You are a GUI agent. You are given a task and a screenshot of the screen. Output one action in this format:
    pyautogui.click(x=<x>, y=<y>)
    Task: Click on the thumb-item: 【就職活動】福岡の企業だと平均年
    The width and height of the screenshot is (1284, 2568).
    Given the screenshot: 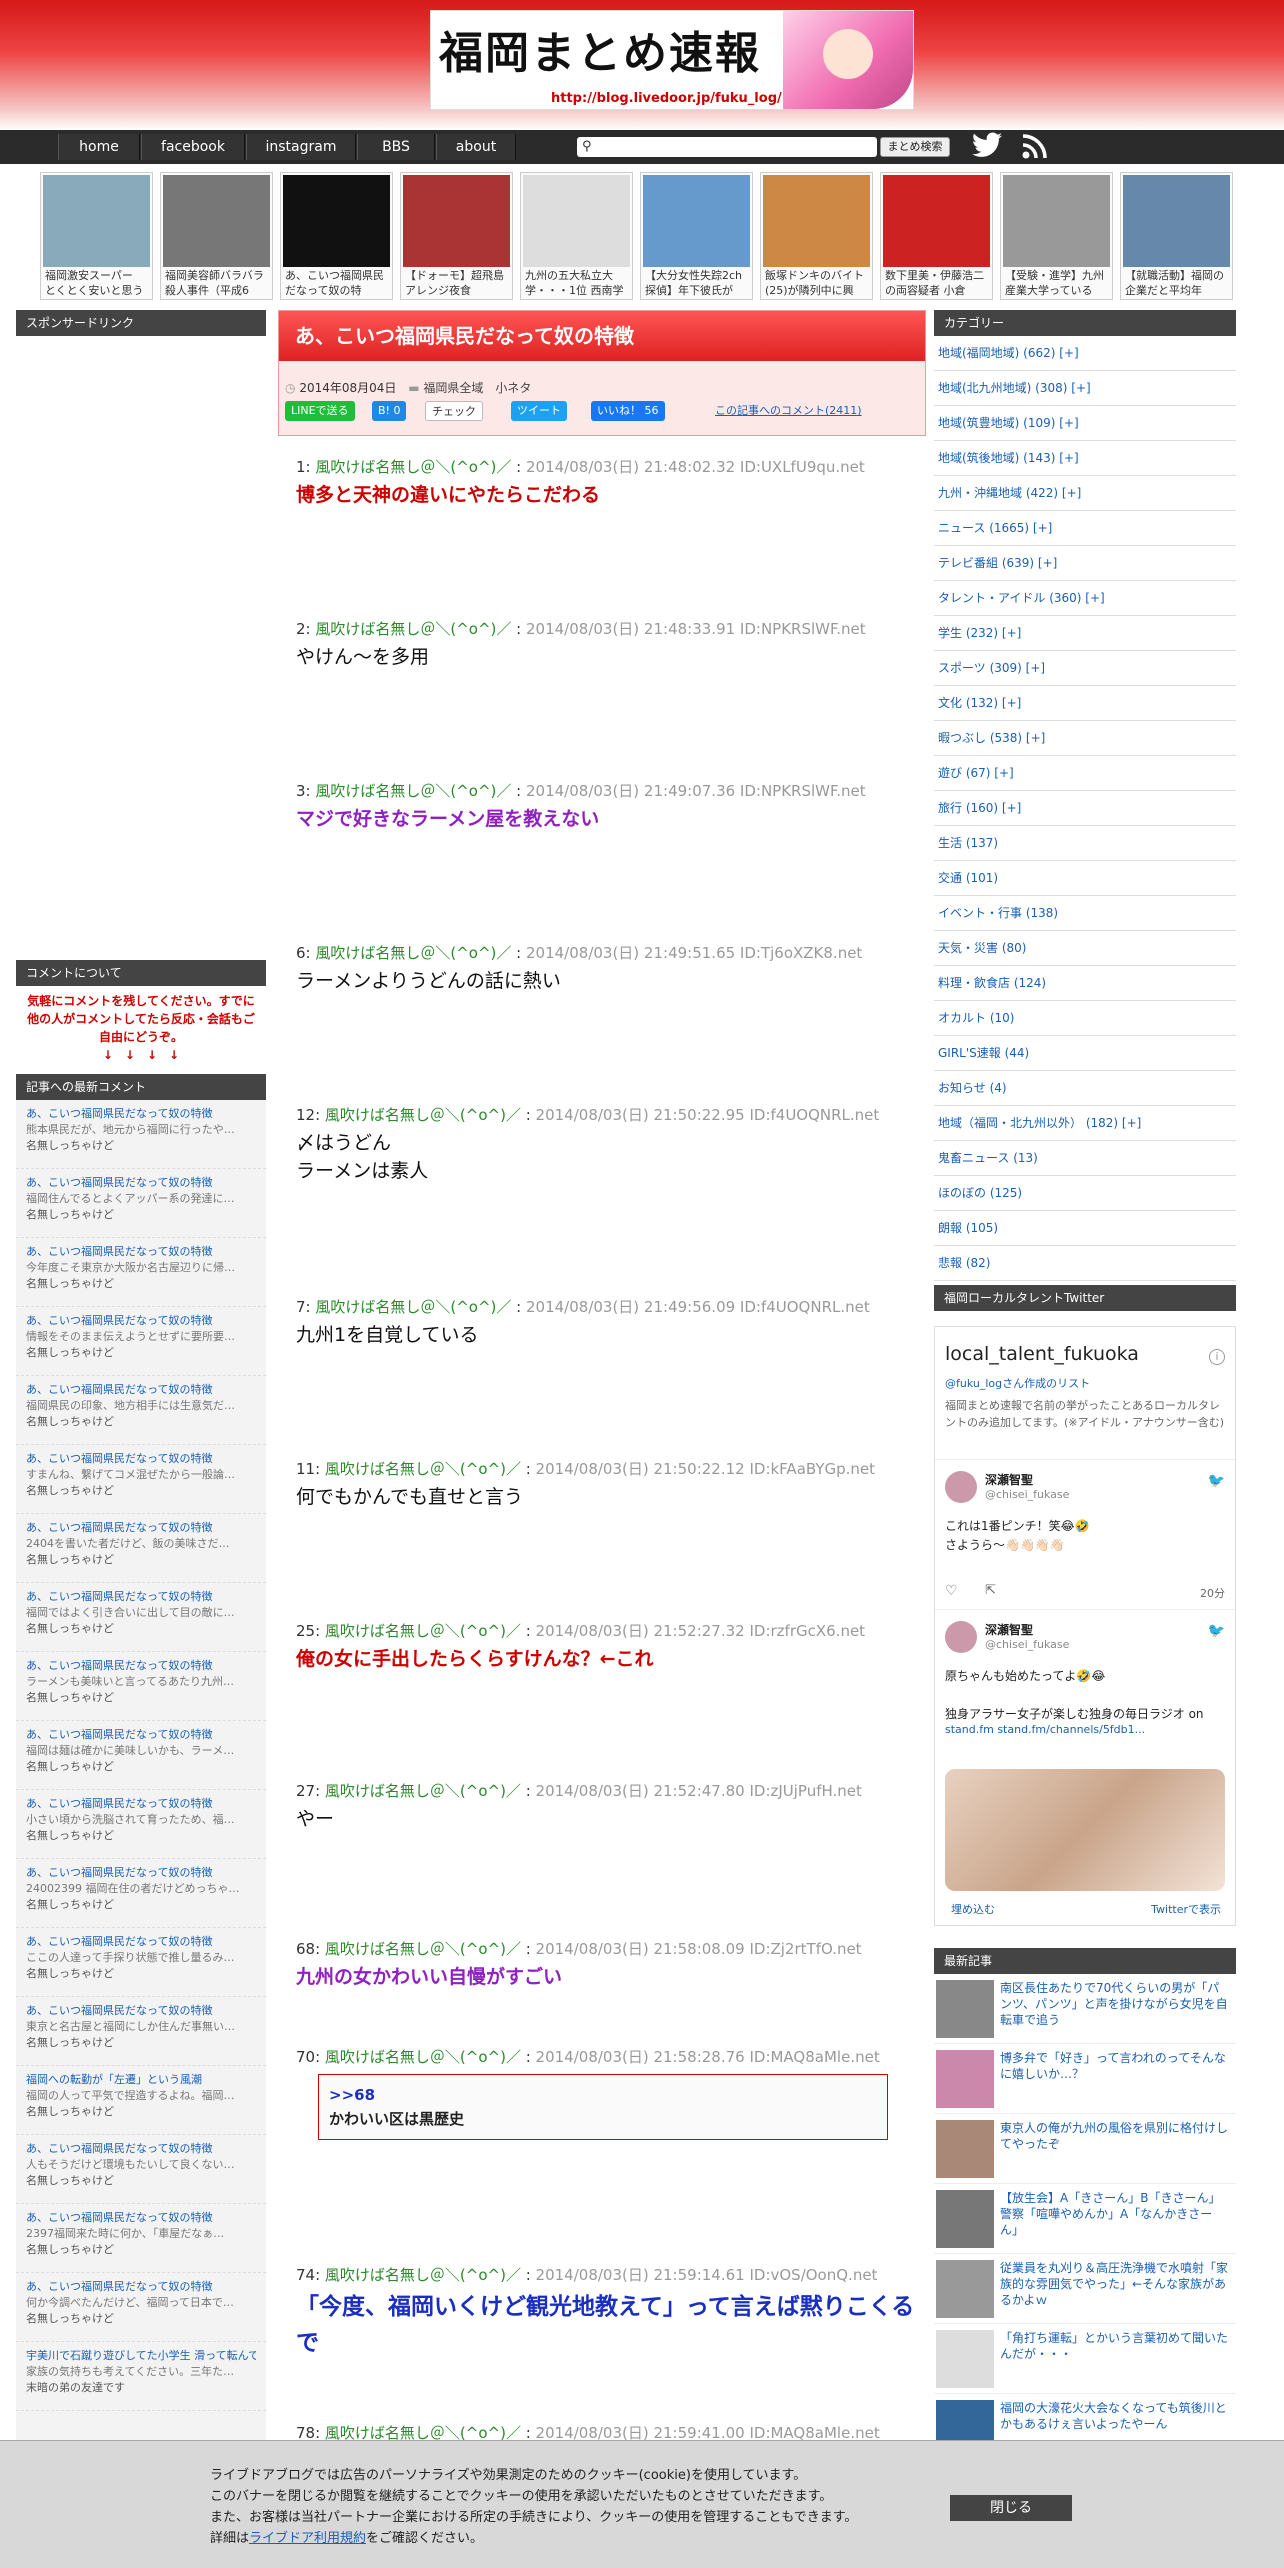 What is the action you would take?
    pyautogui.click(x=1176, y=236)
    